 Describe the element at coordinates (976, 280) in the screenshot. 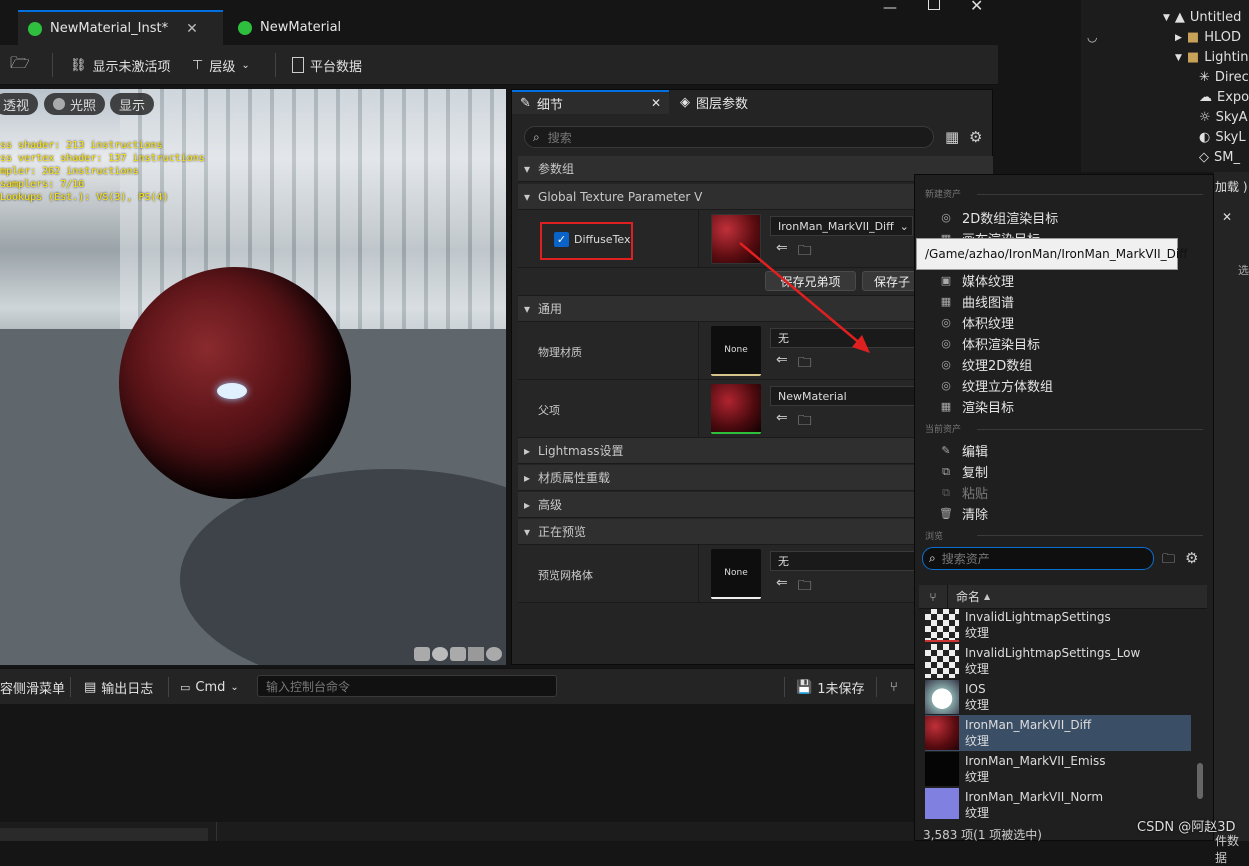

I see `menu-item-media-texture: ▣ 媒体纹理` at that location.